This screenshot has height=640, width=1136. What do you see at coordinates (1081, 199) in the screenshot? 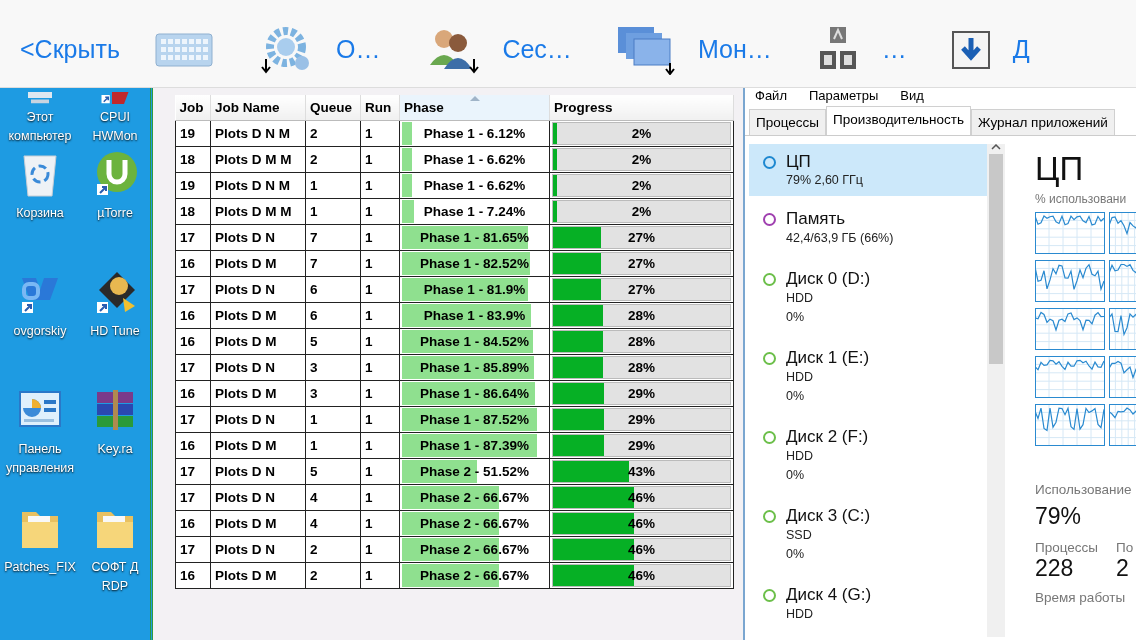
I see `graph-label: % использовани` at bounding box center [1081, 199].